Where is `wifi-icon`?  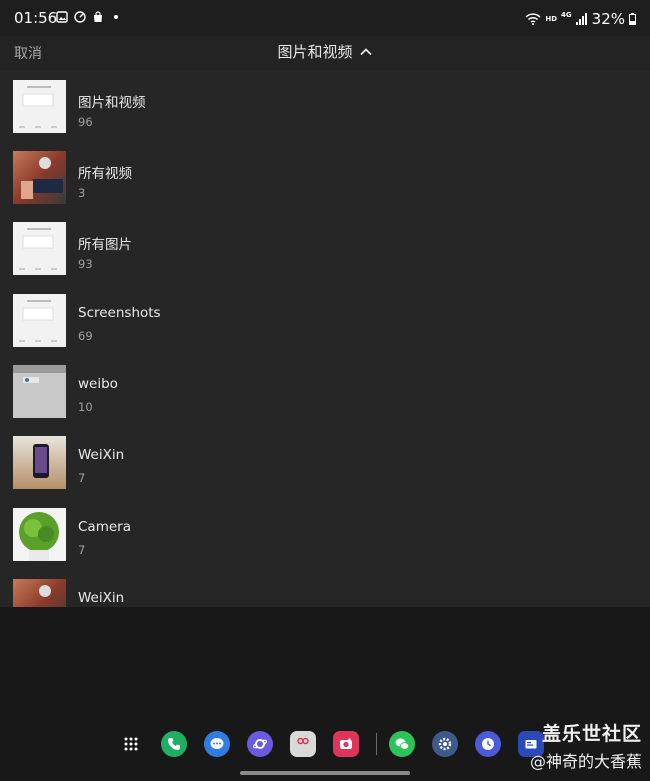 wifi-icon is located at coordinates (533, 19).